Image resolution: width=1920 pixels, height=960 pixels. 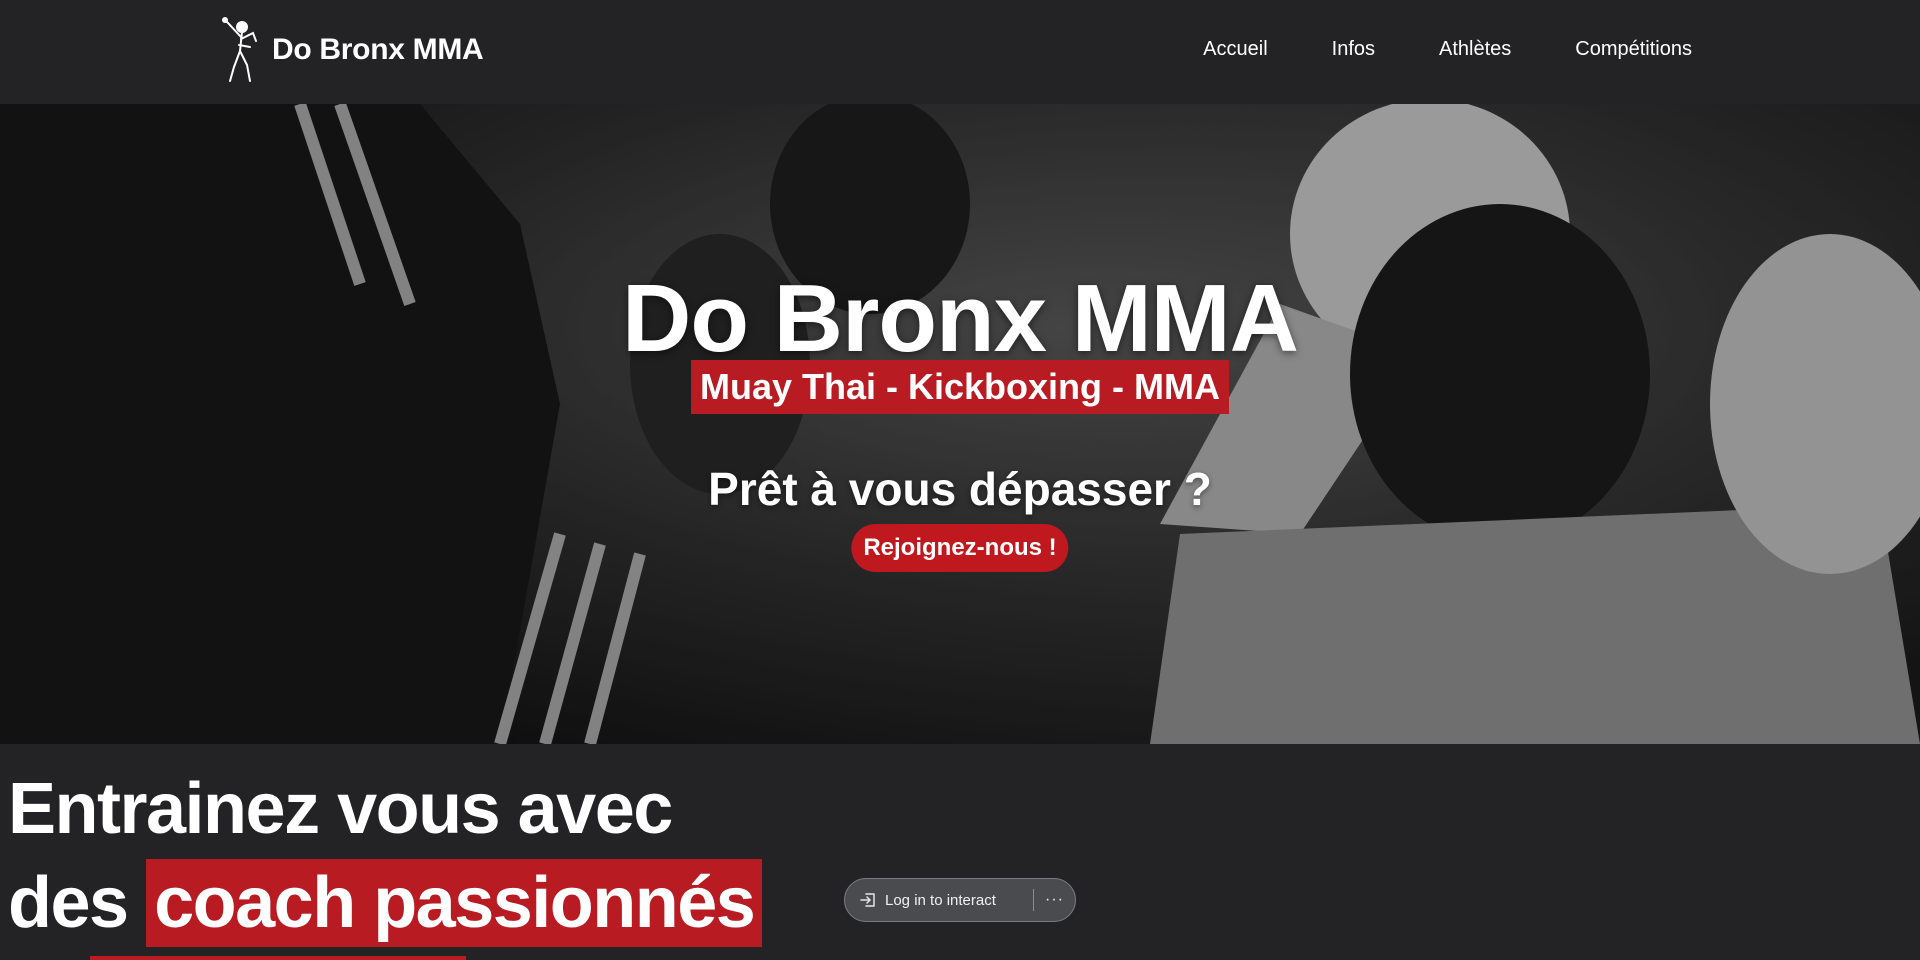 What do you see at coordinates (960, 548) in the screenshot?
I see `join-button: Rejoignez-nous !` at bounding box center [960, 548].